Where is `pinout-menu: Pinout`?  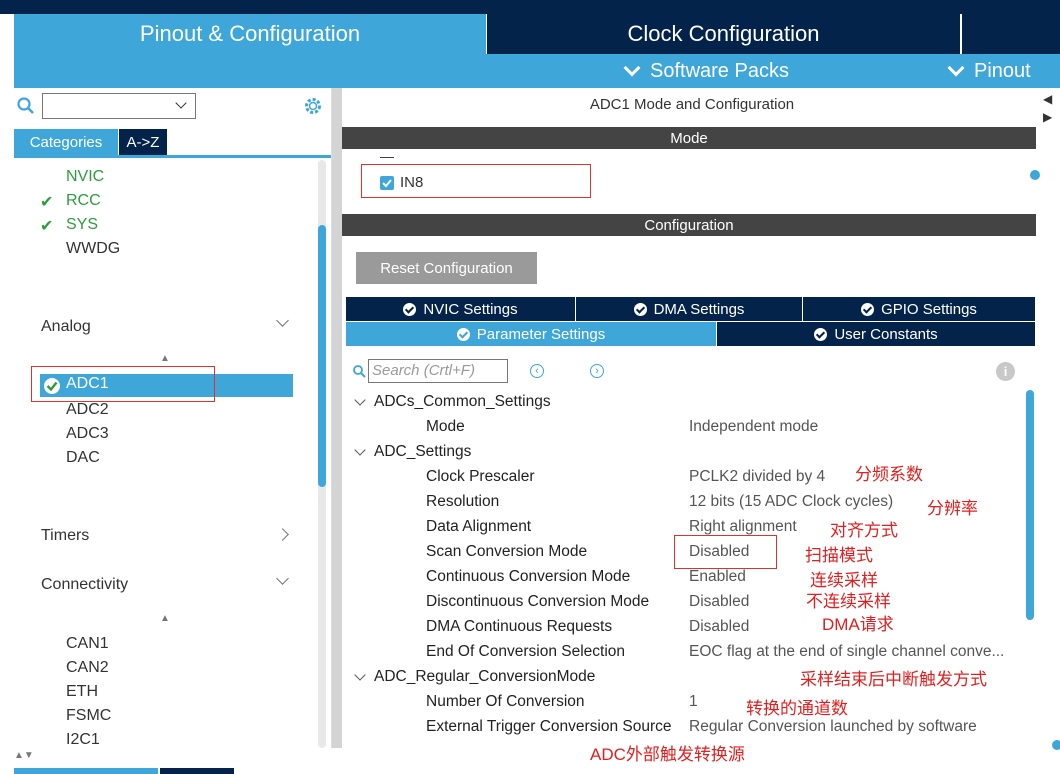
pinout-menu: Pinout is located at coordinates (988, 71).